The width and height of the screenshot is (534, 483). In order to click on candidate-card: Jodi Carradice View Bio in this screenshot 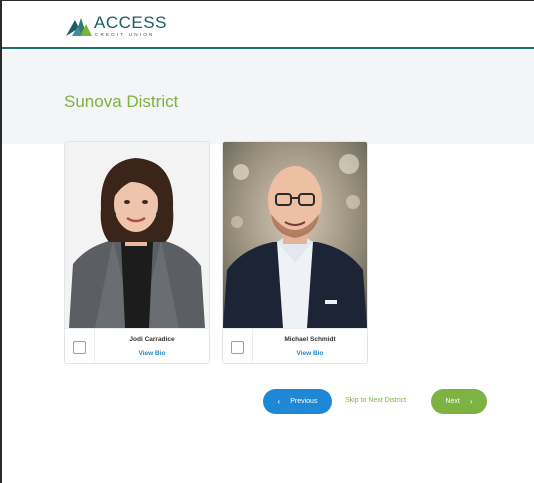, I will do `click(137, 252)`.